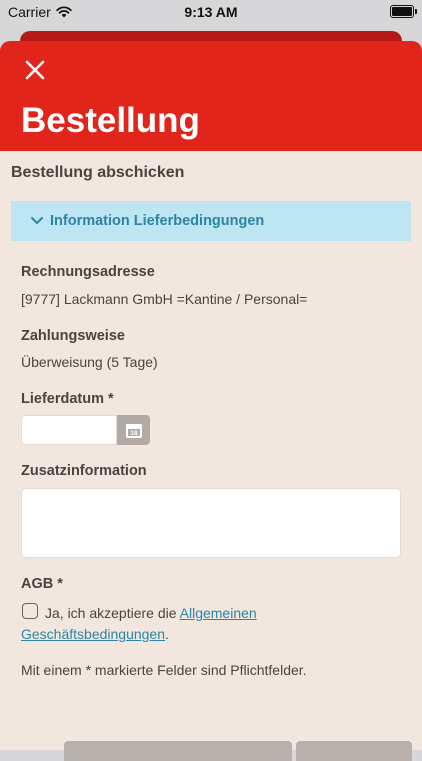  What do you see at coordinates (84, 471) in the screenshot?
I see `extra-info-label: Zusatzinformation` at bounding box center [84, 471].